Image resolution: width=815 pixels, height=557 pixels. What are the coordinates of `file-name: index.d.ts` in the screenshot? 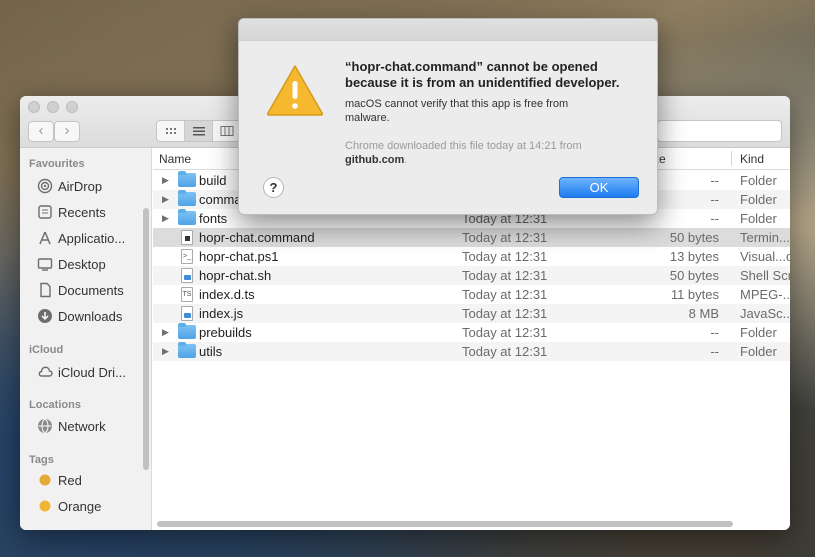 It's located at (227, 294).